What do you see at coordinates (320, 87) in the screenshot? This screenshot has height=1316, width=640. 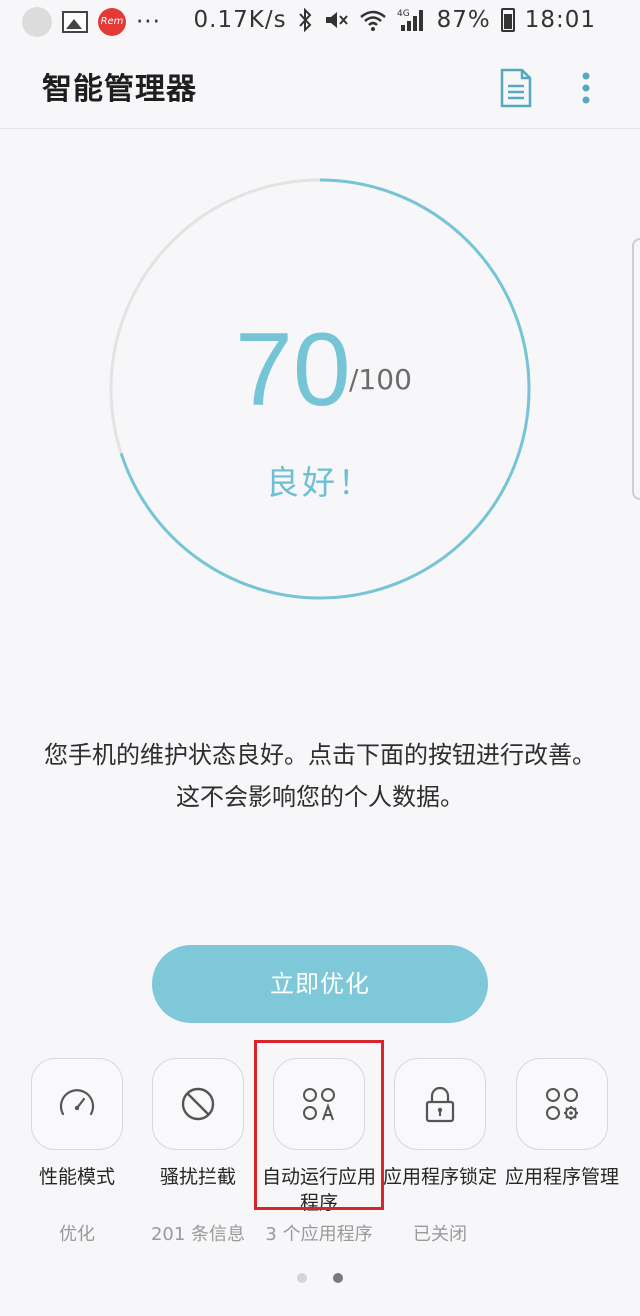 I see `app-bar: 智能管理器` at bounding box center [320, 87].